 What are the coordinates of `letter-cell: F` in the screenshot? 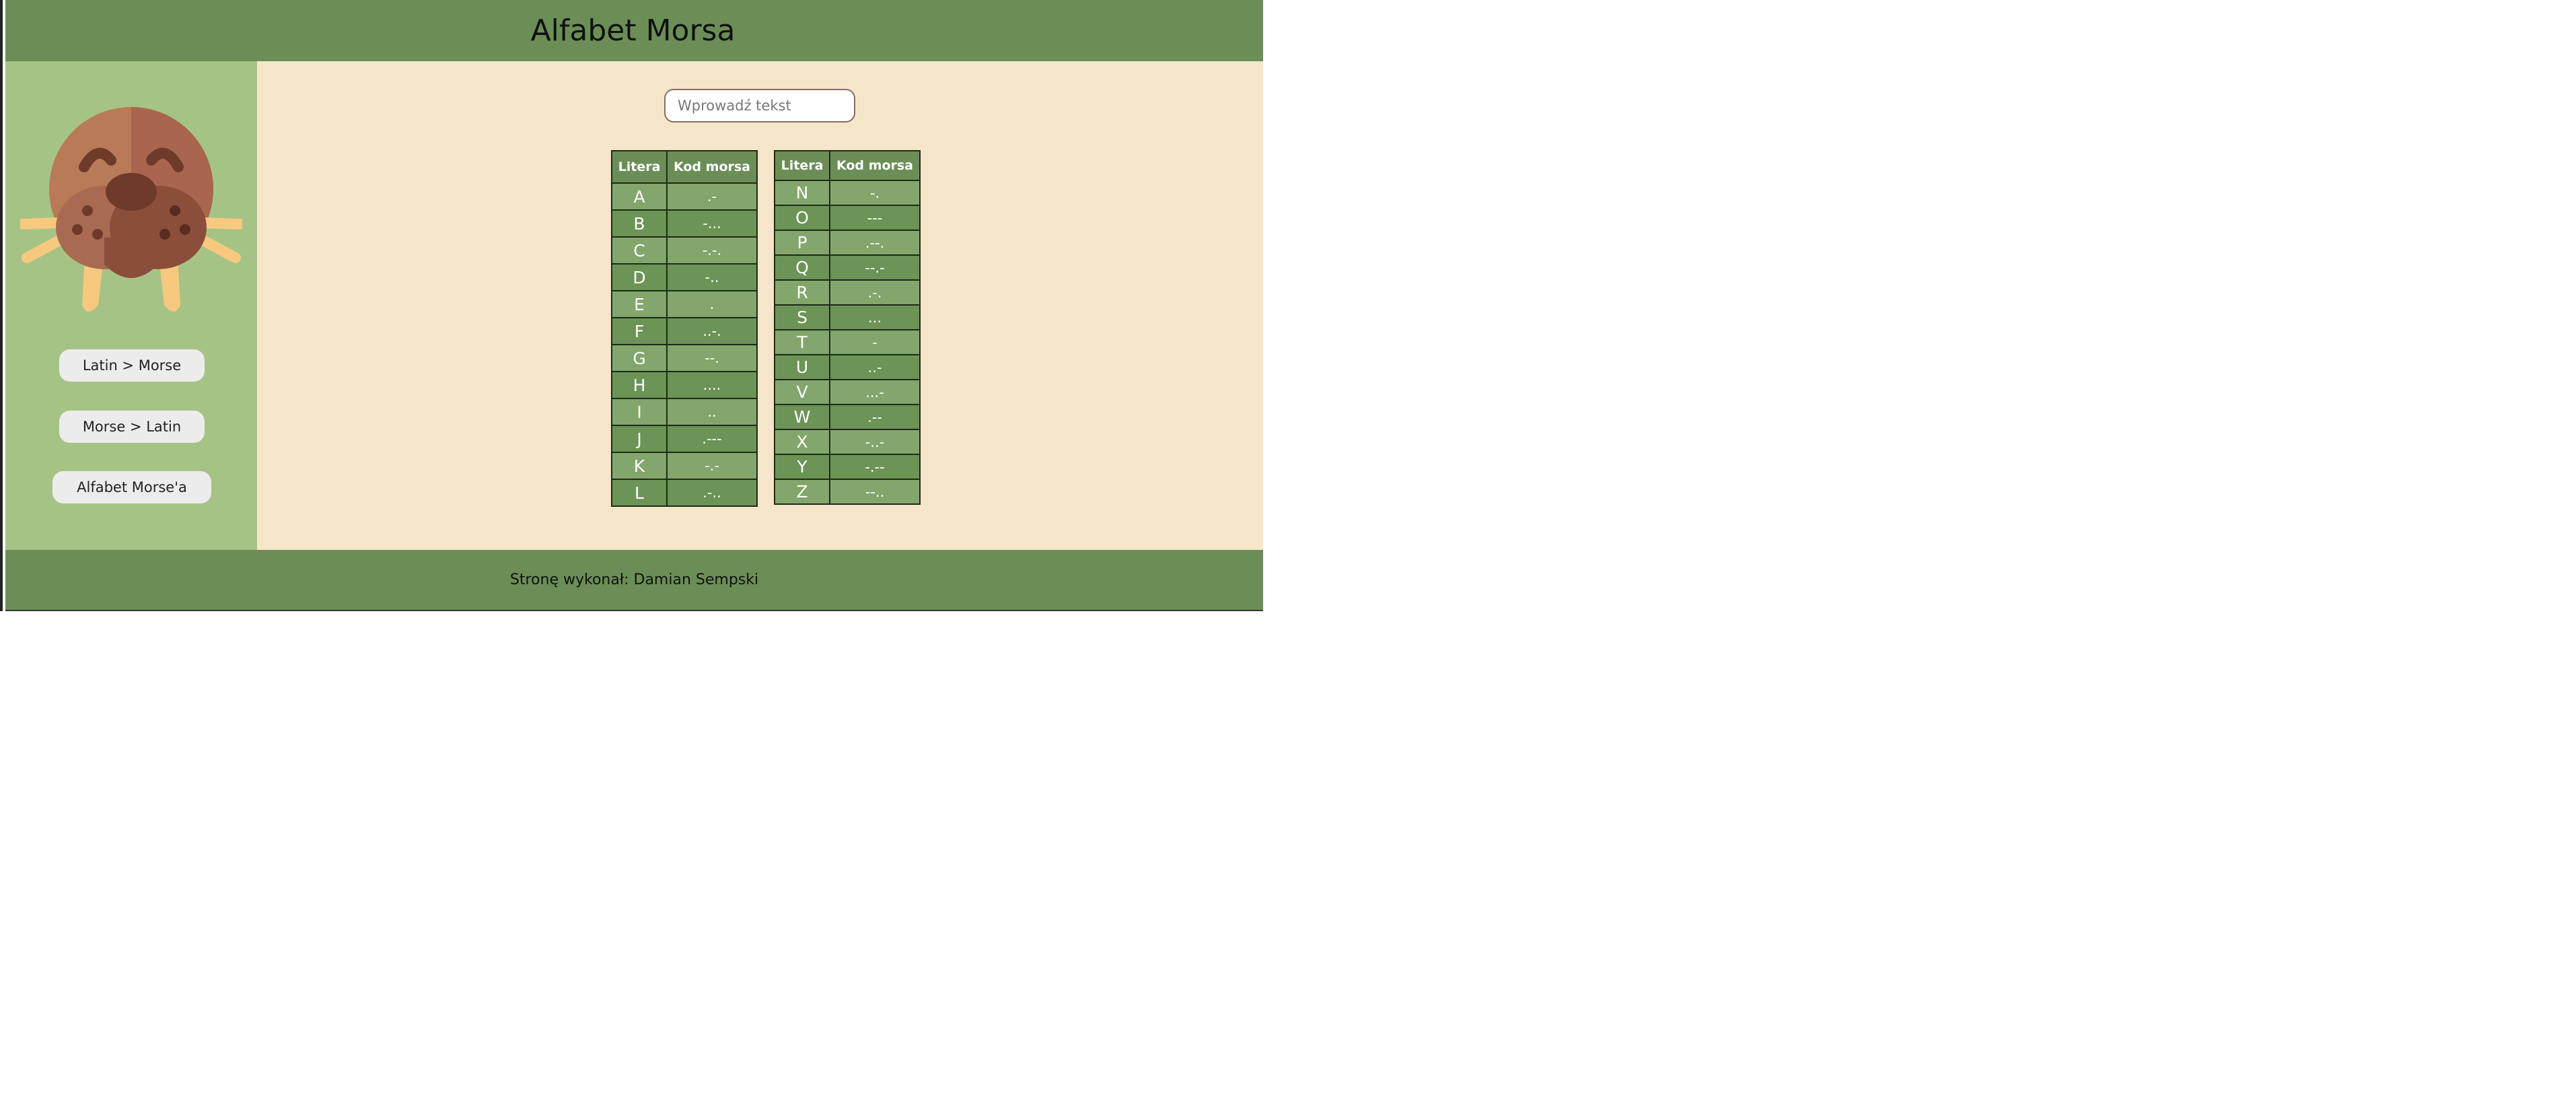 It's located at (639, 331).